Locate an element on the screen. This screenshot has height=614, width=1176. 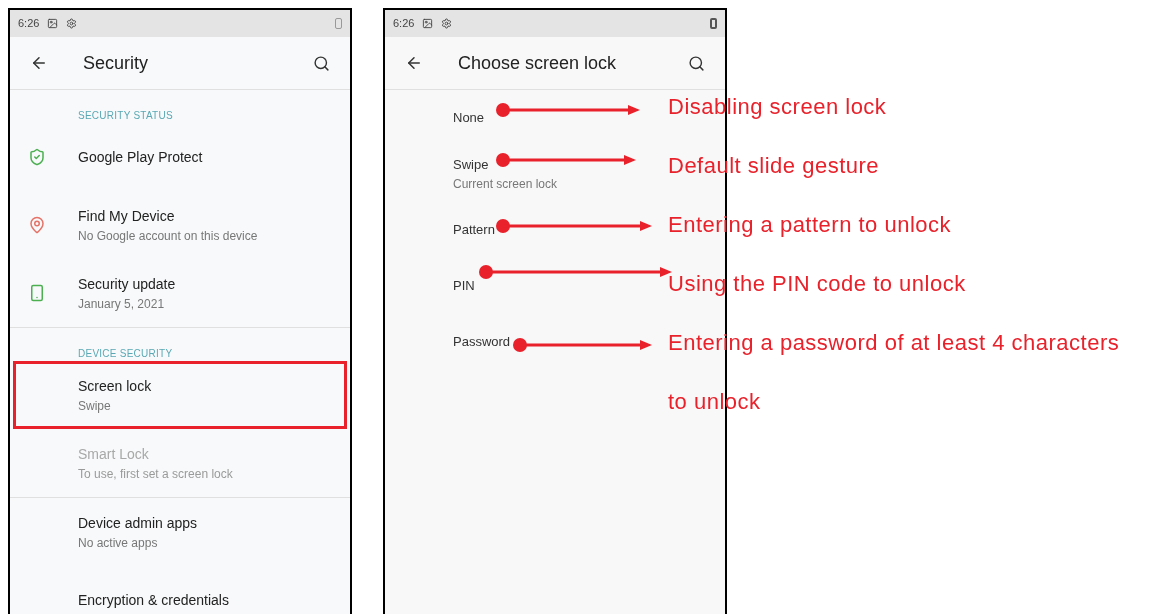
annotation-text: Using the PIN code to unlock is located at coordinates (817, 284).